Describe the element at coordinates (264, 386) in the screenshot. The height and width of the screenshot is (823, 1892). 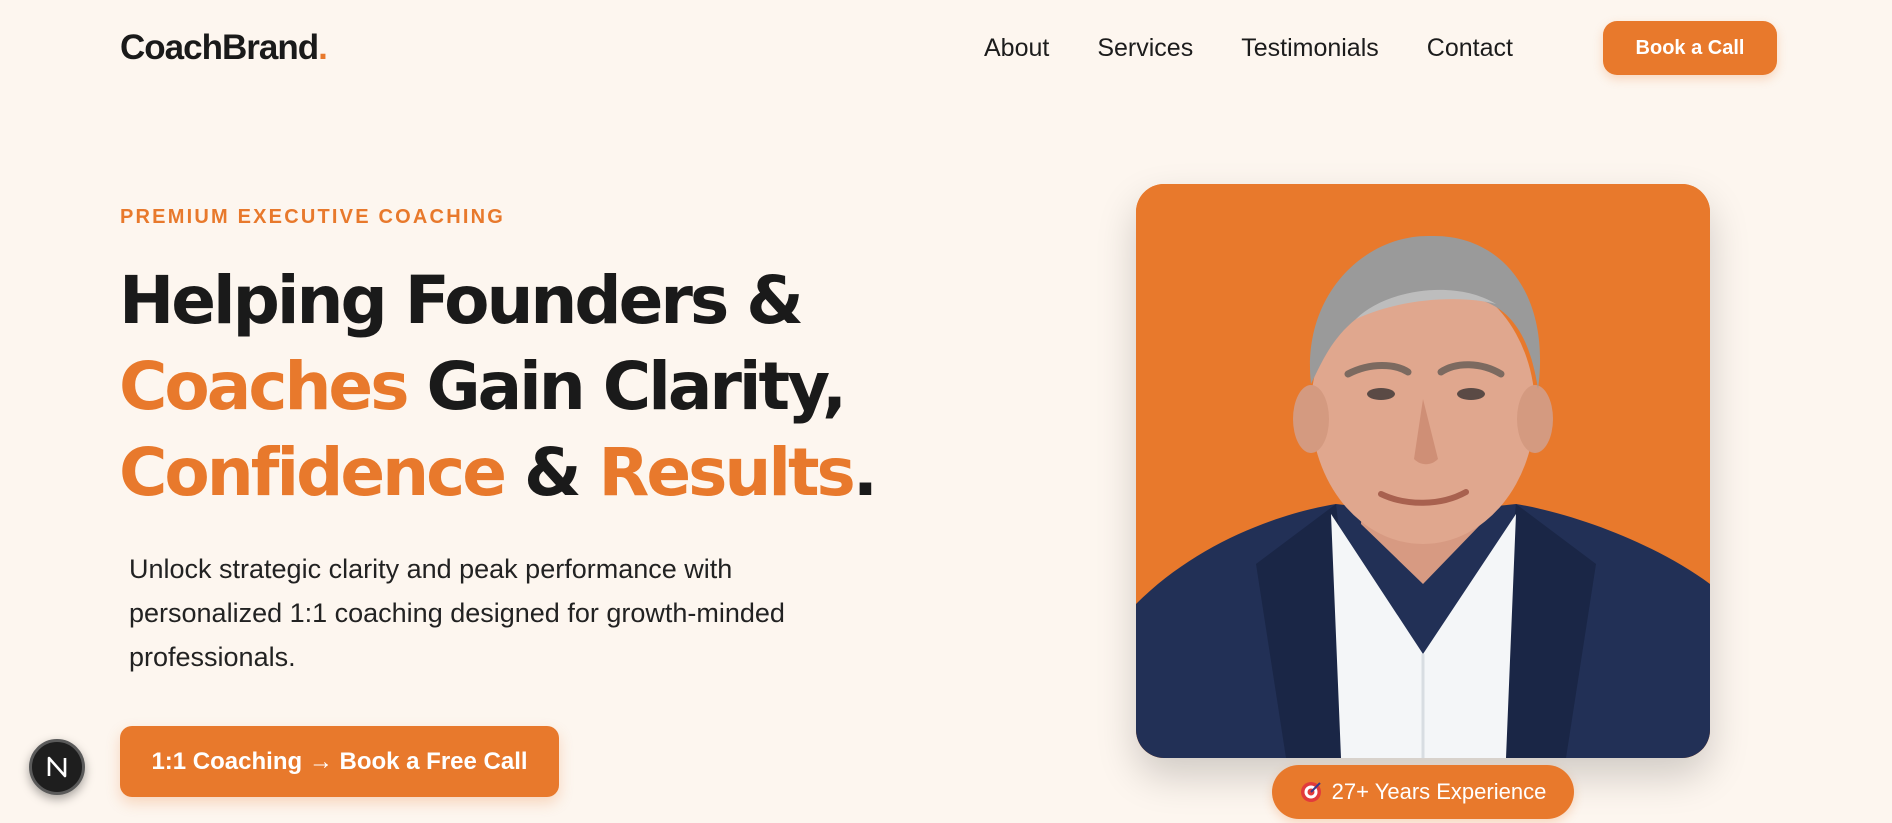
I see `headline-coaches: Coaches` at that location.